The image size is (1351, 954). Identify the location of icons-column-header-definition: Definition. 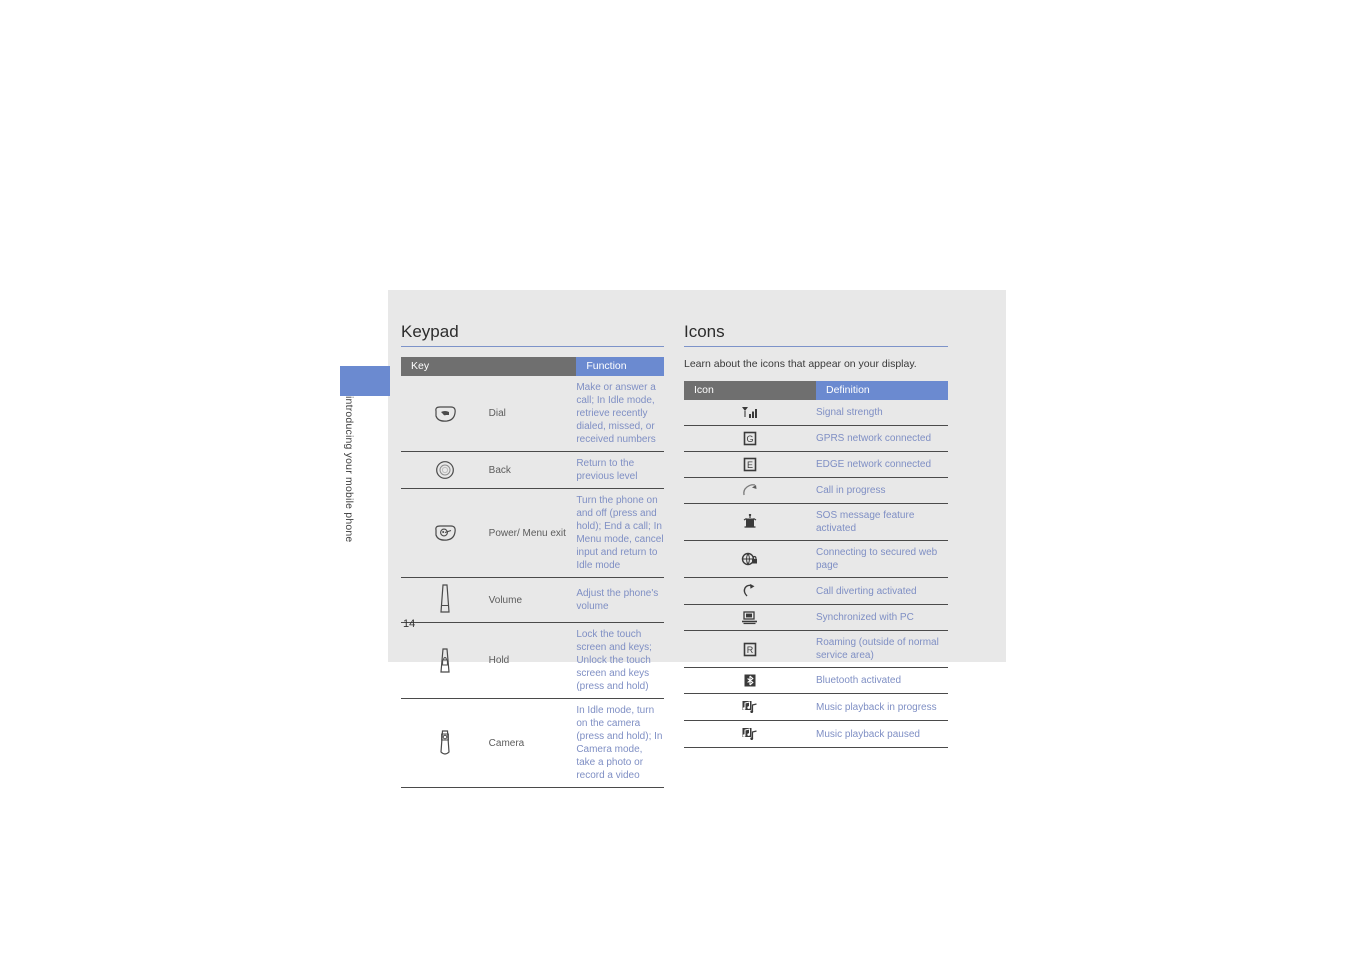
(882, 390).